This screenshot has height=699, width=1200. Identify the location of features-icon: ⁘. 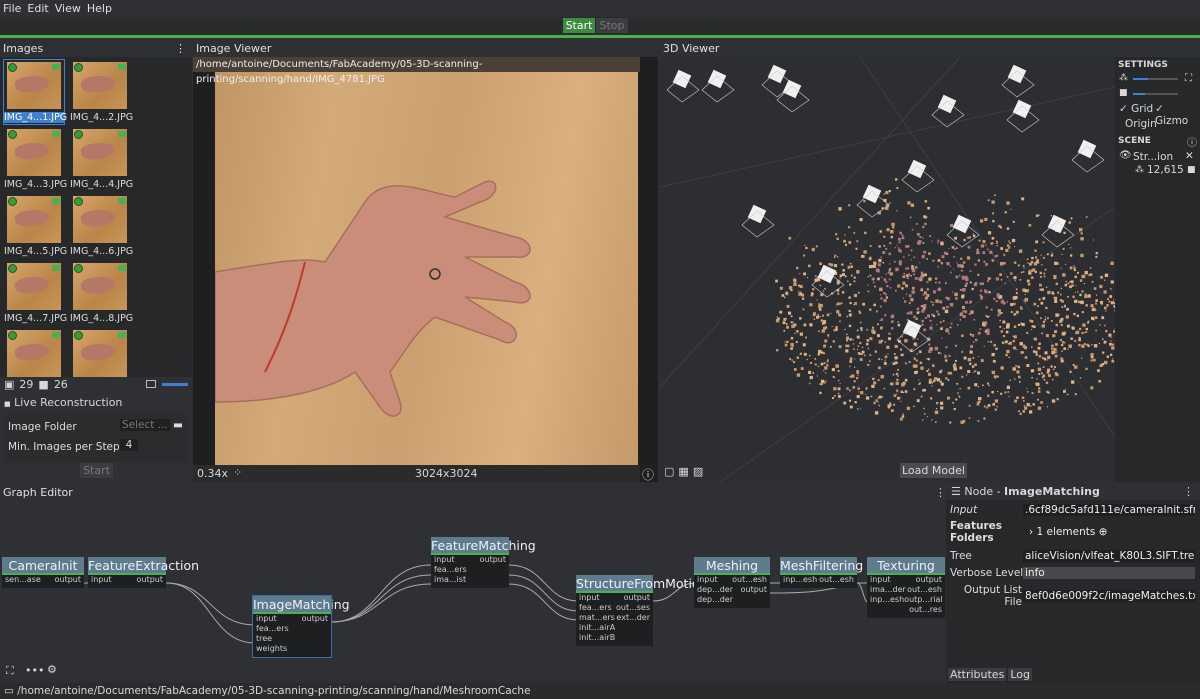
(237, 472).